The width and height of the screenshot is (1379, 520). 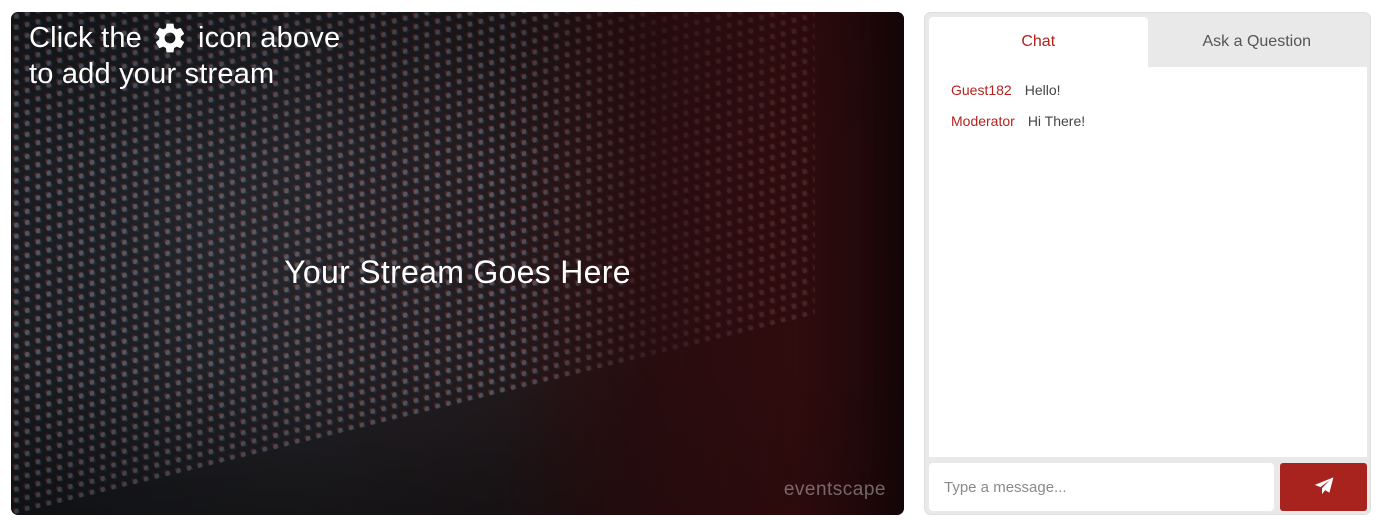 I want to click on brand-watermark: eventscape, so click(x=834, y=489).